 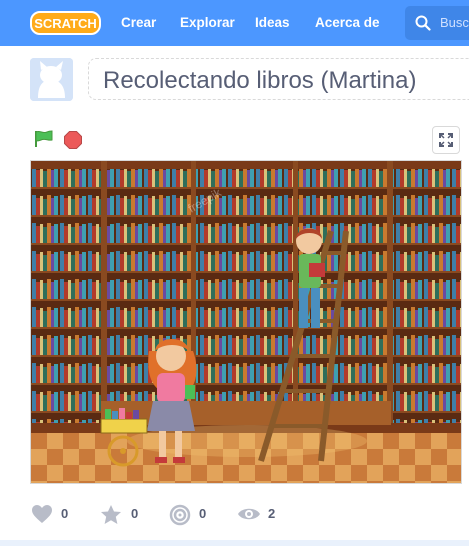 I want to click on logo-text: SCRATCH, so click(x=65, y=23).